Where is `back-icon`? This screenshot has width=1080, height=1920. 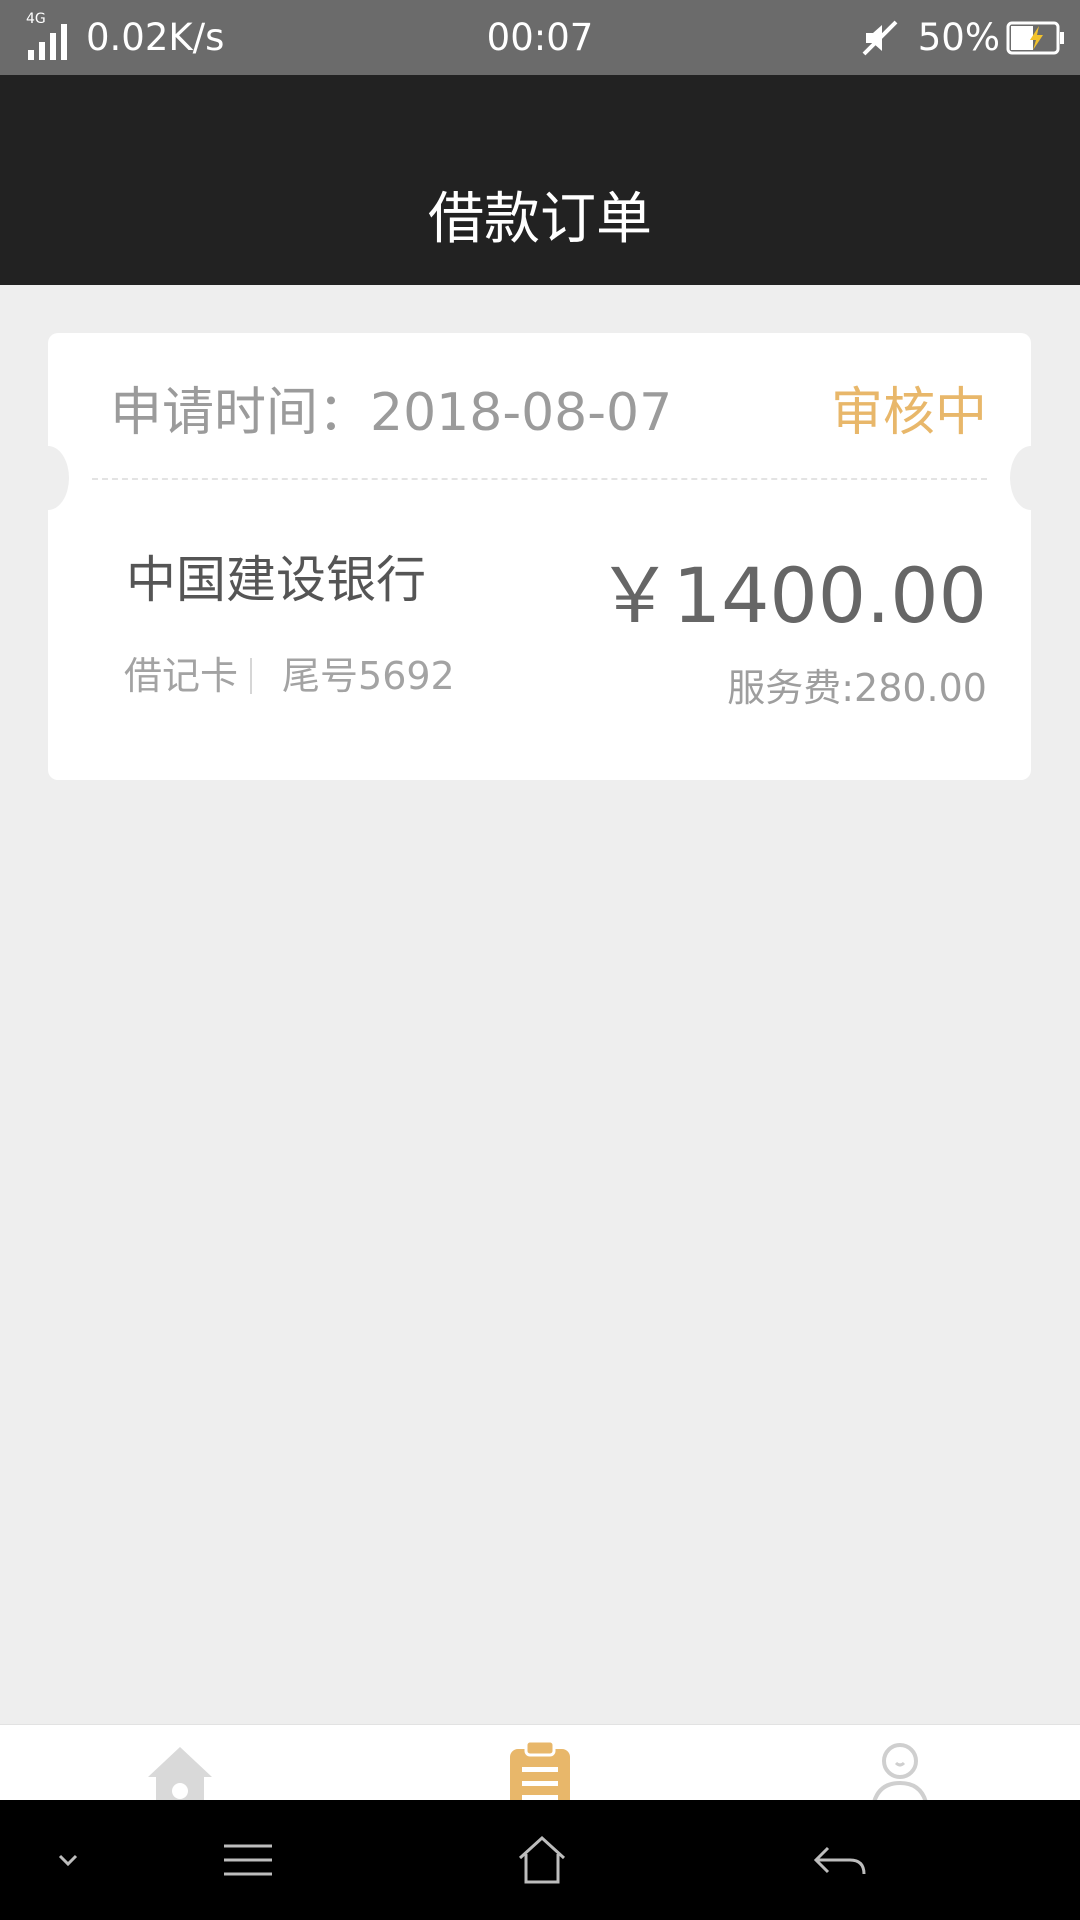
back-icon is located at coordinates (840, 1860).